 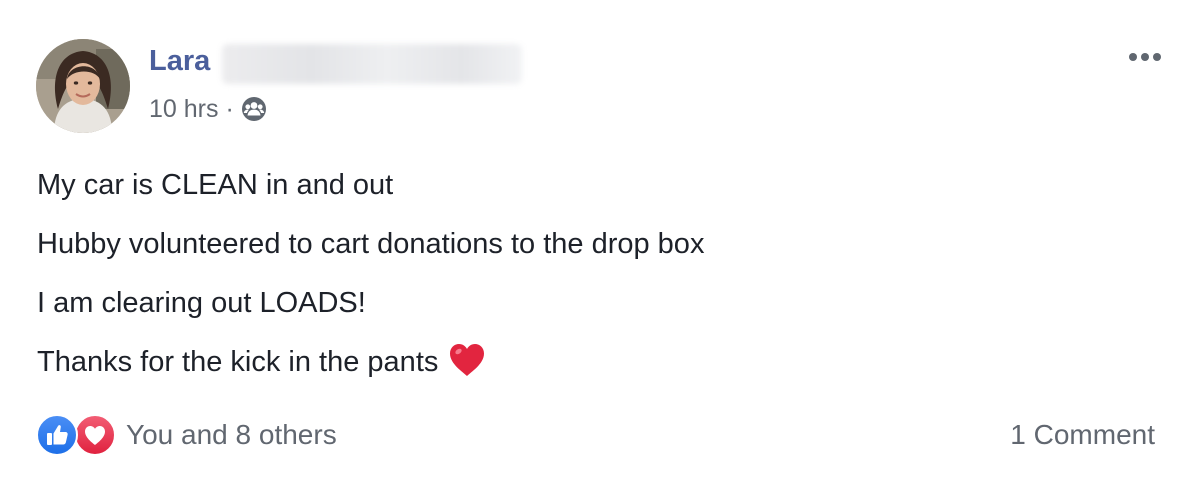 What do you see at coordinates (179, 61) in the screenshot?
I see `author-name: Lara` at bounding box center [179, 61].